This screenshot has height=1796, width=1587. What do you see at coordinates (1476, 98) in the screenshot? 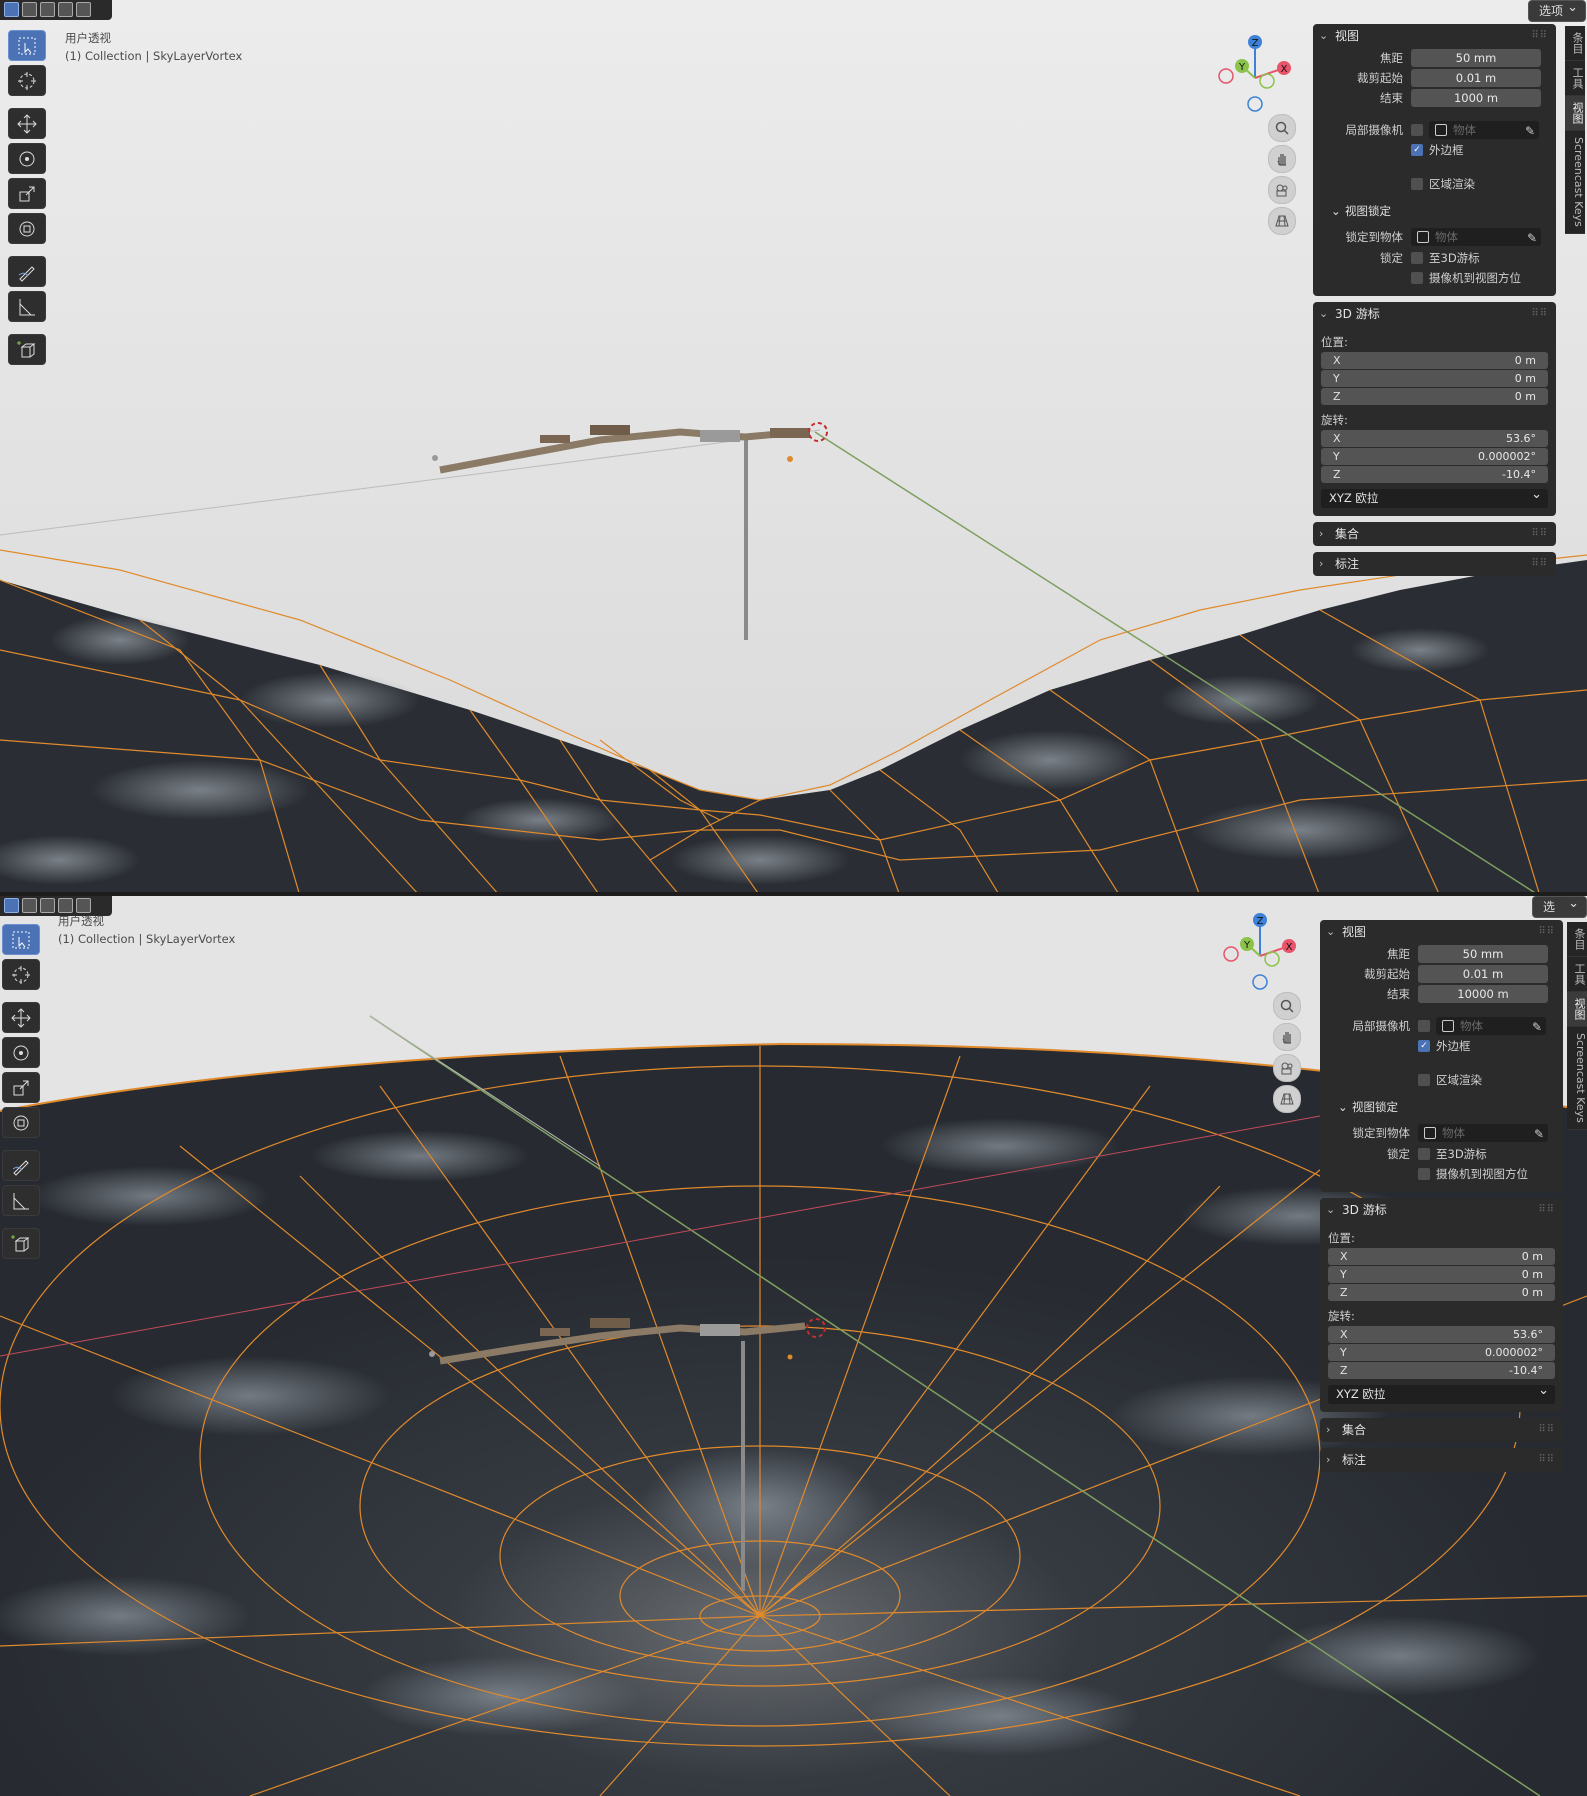
I see `clip-end-field: 1000 m` at bounding box center [1476, 98].